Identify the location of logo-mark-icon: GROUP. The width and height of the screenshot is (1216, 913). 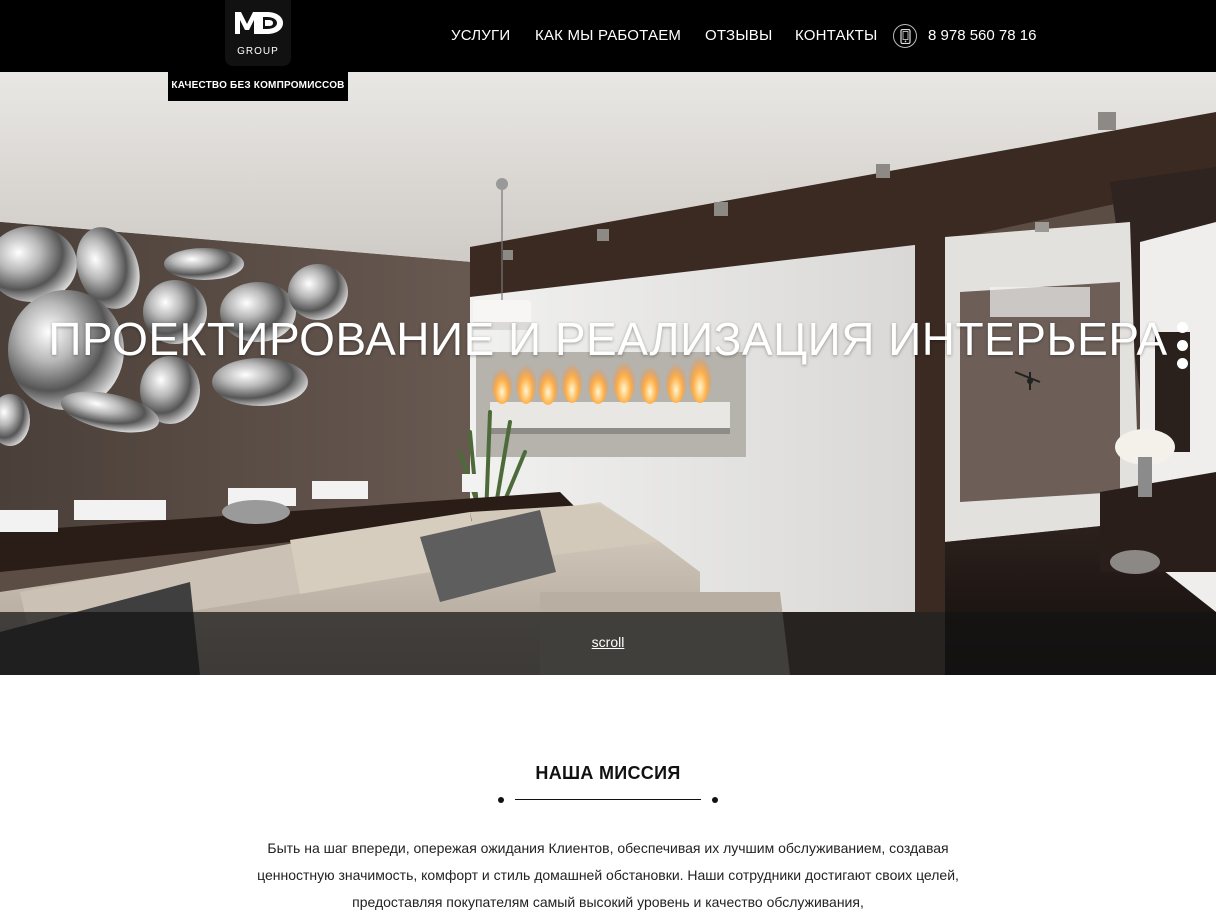
(259, 34).